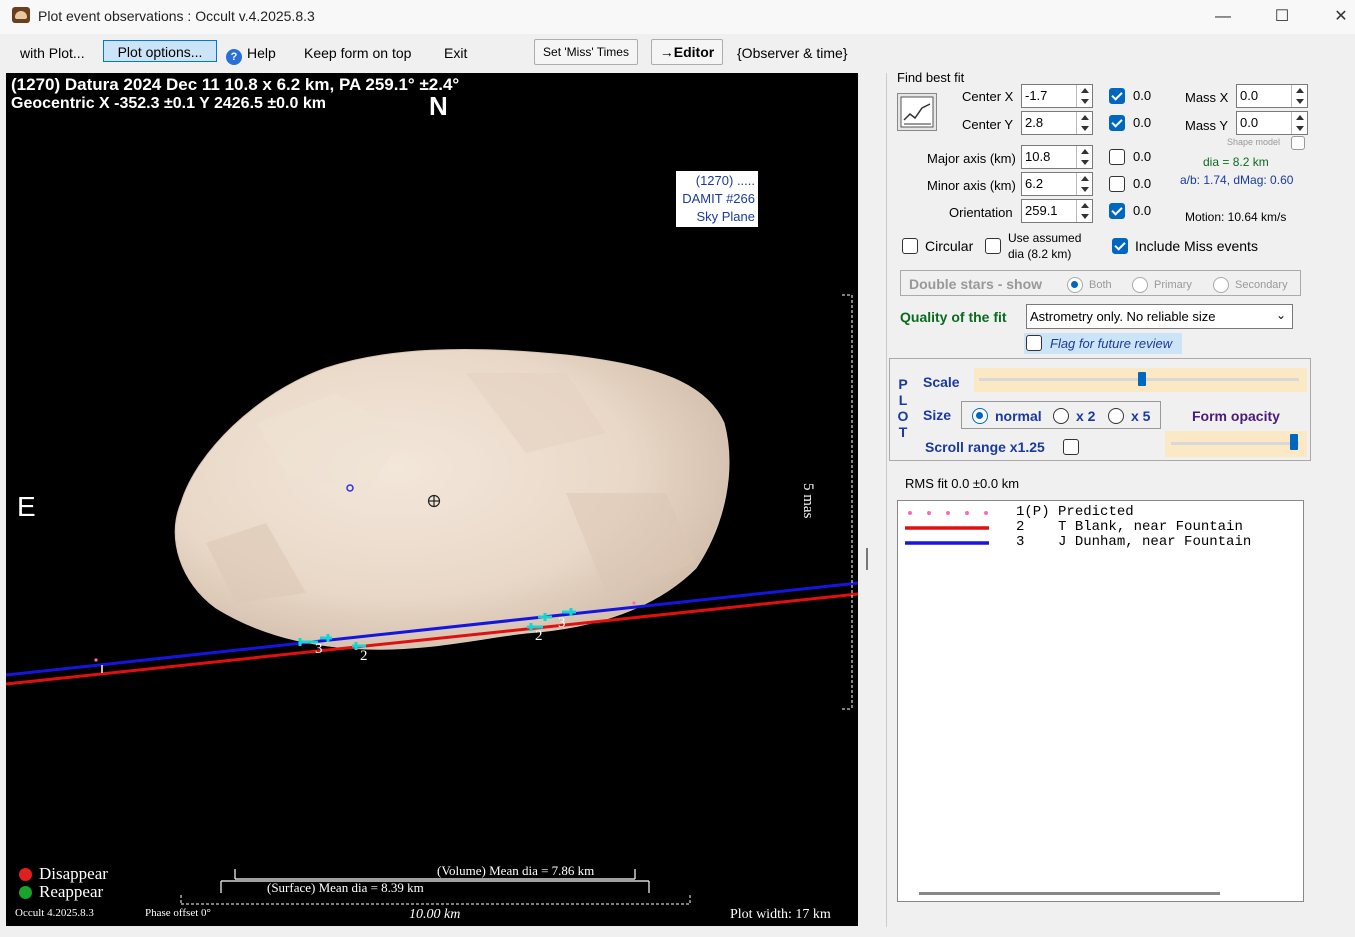  What do you see at coordinates (96, 660) in the screenshot?
I see `predicted-dot` at bounding box center [96, 660].